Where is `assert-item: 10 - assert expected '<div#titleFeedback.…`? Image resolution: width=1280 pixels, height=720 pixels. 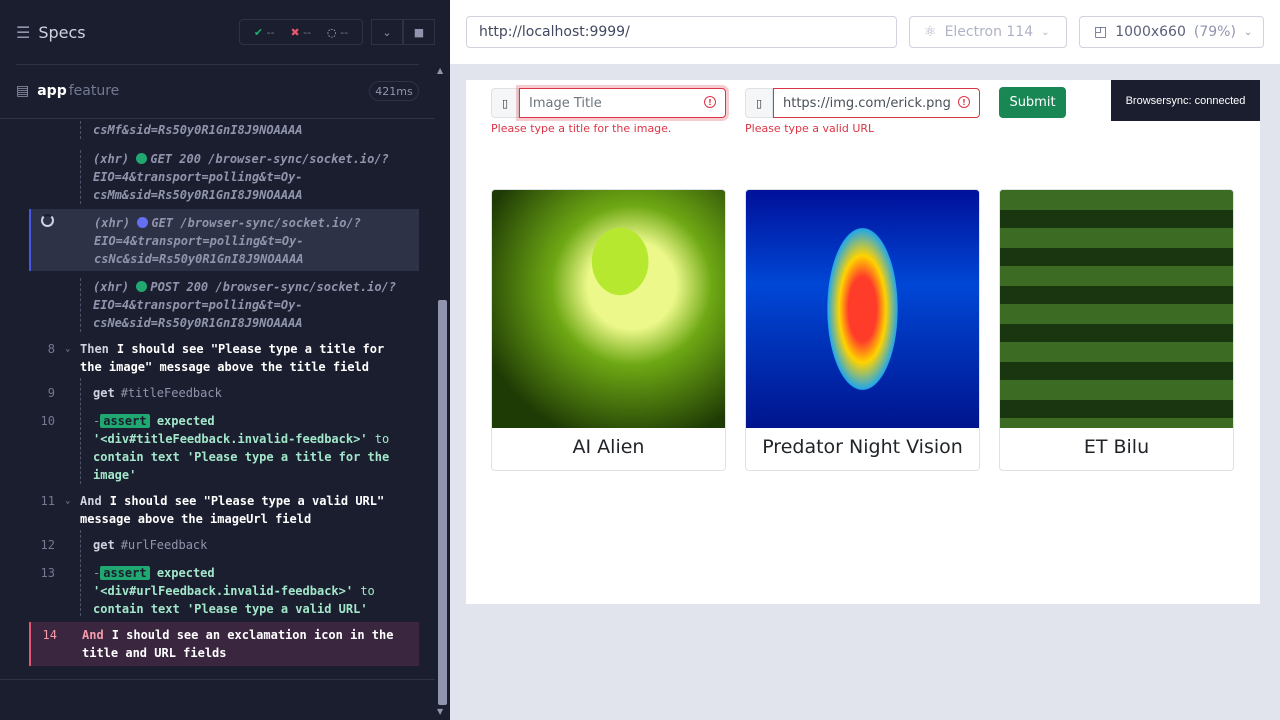
assert-item: 10 - assert expected '<div#titleFeedback.… is located at coordinates (224, 448).